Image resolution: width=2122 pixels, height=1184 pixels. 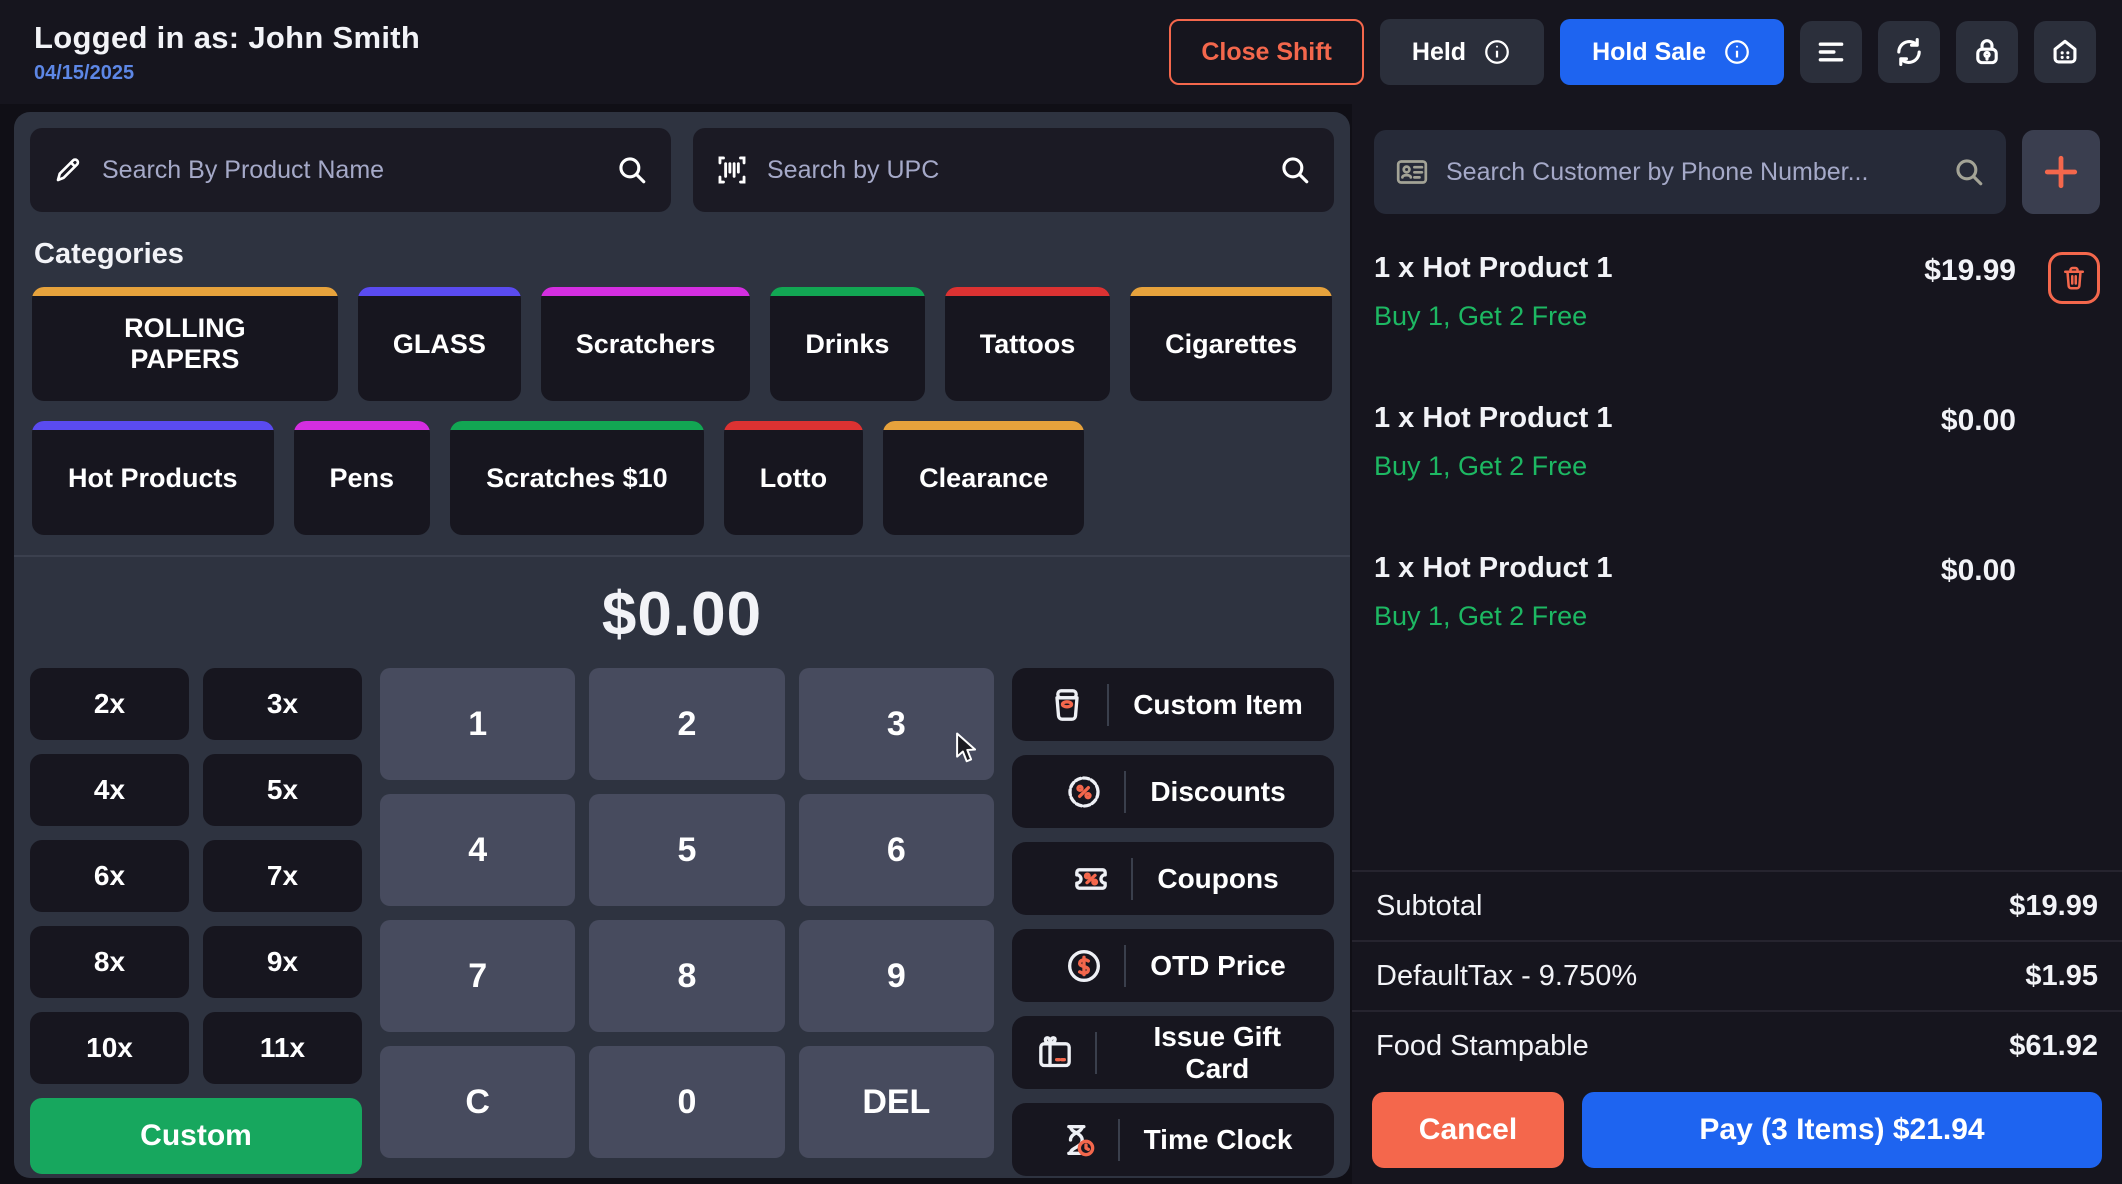 I want to click on key-delete: DEL, so click(x=896, y=1102).